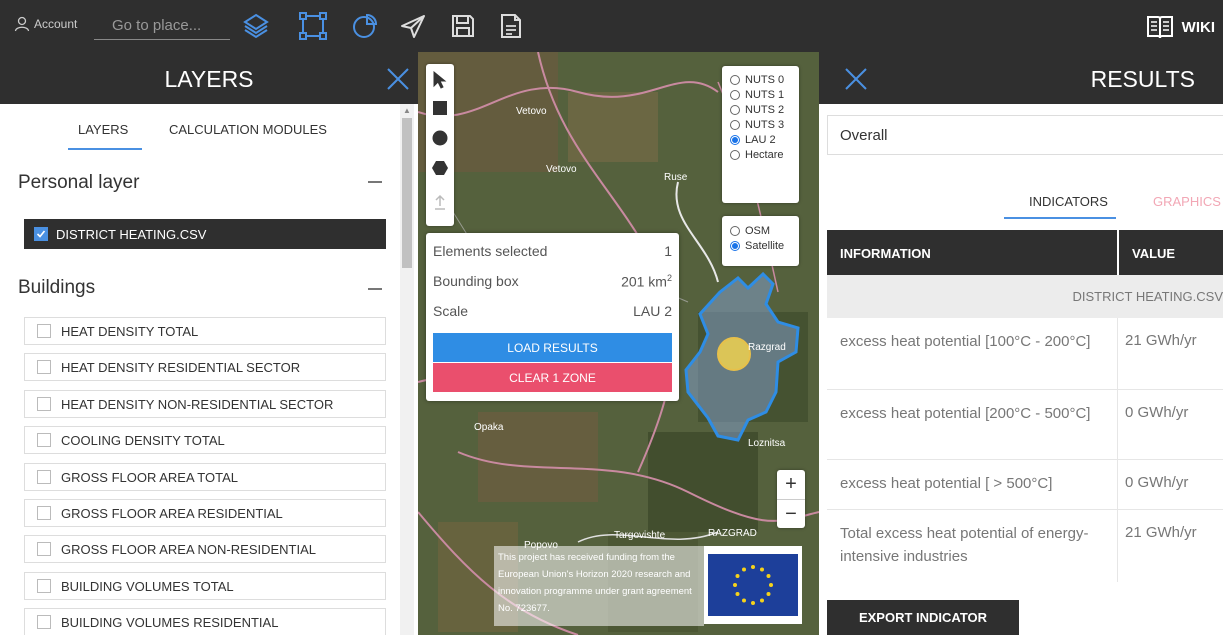  I want to click on basemap-option-osm: OSM, so click(764, 230).